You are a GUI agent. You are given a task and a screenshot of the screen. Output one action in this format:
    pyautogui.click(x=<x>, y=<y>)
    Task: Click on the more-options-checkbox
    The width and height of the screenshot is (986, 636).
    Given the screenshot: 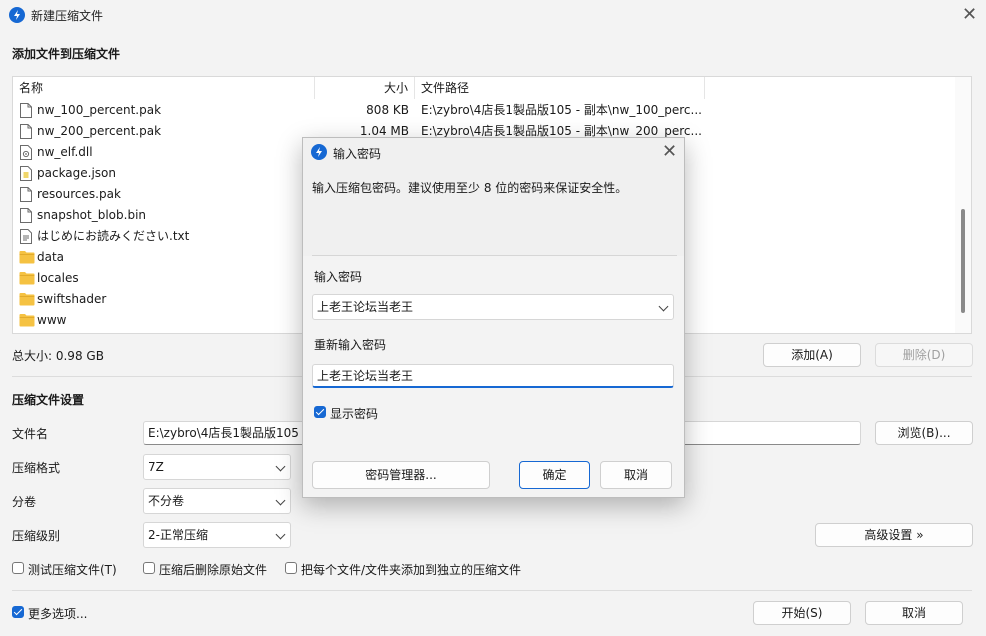 What is the action you would take?
    pyautogui.click(x=18, y=612)
    